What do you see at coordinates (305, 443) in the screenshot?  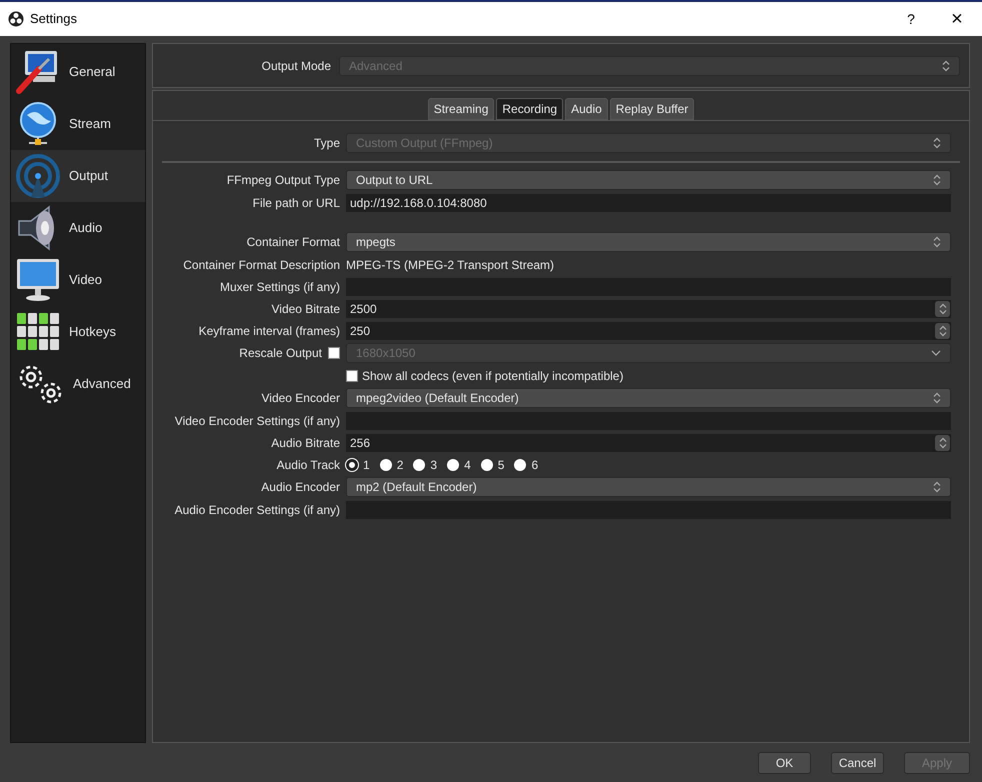 I see `field-label: Audio Bitrate` at bounding box center [305, 443].